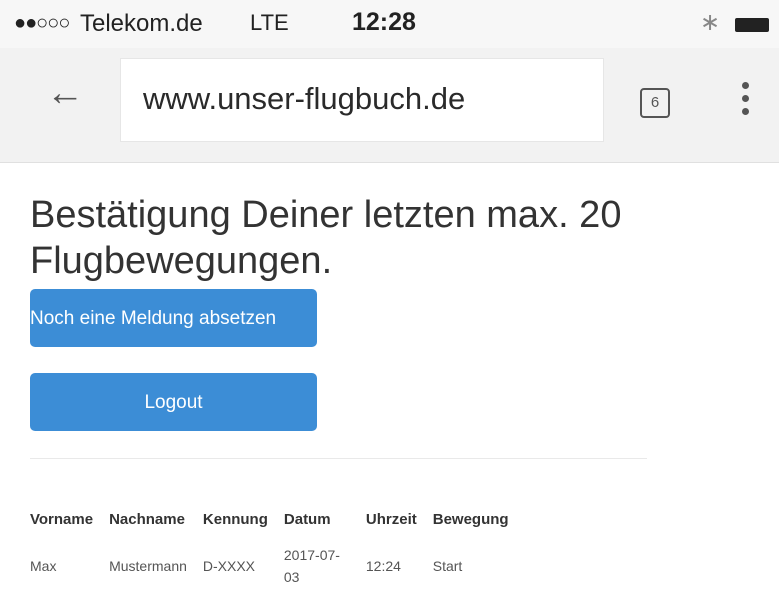 This screenshot has height=596, width=779. I want to click on url-text: www.unser-flugbuch.de, so click(304, 99).